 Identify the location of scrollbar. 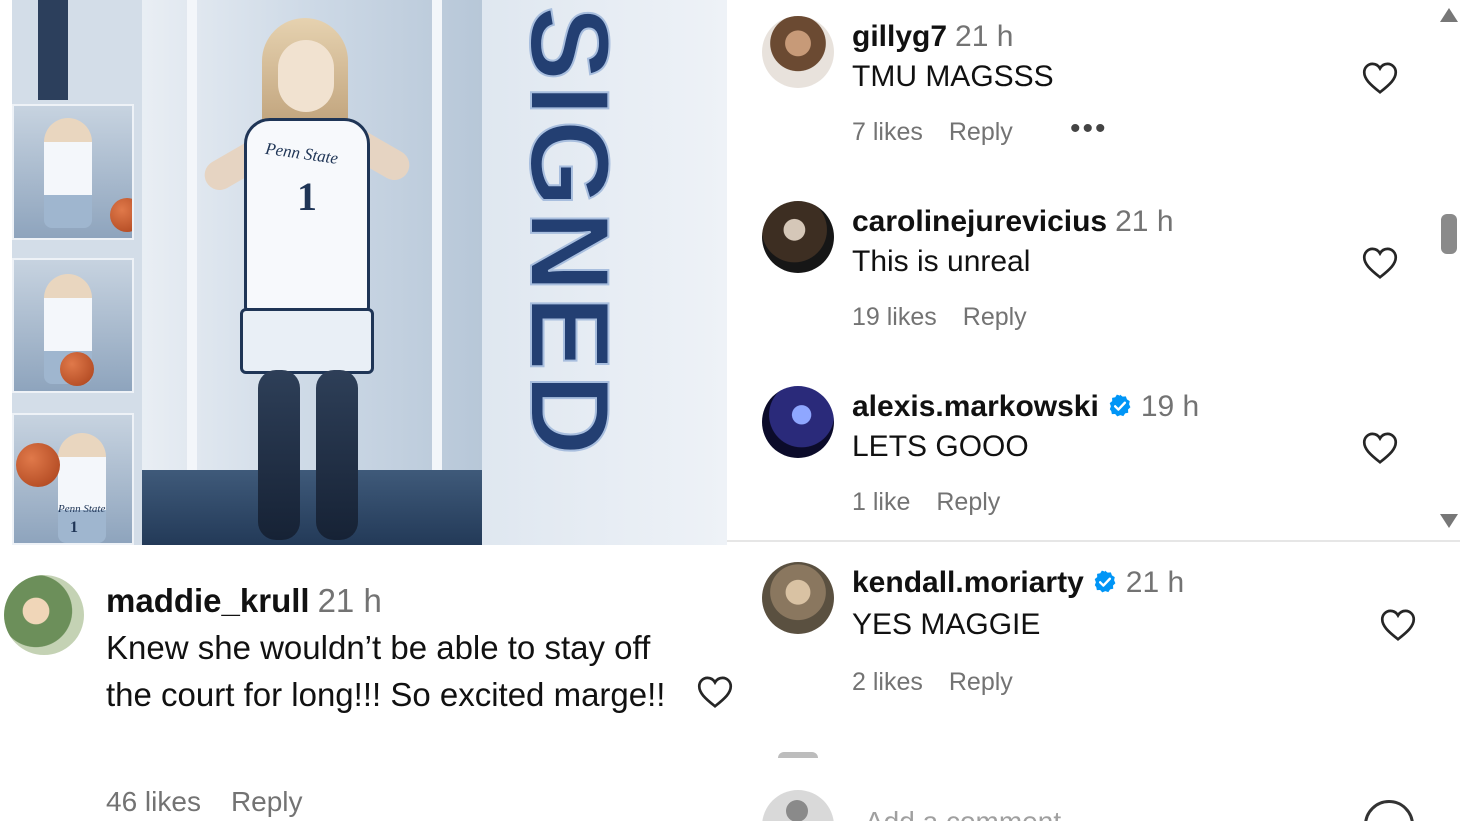
(1449, 270).